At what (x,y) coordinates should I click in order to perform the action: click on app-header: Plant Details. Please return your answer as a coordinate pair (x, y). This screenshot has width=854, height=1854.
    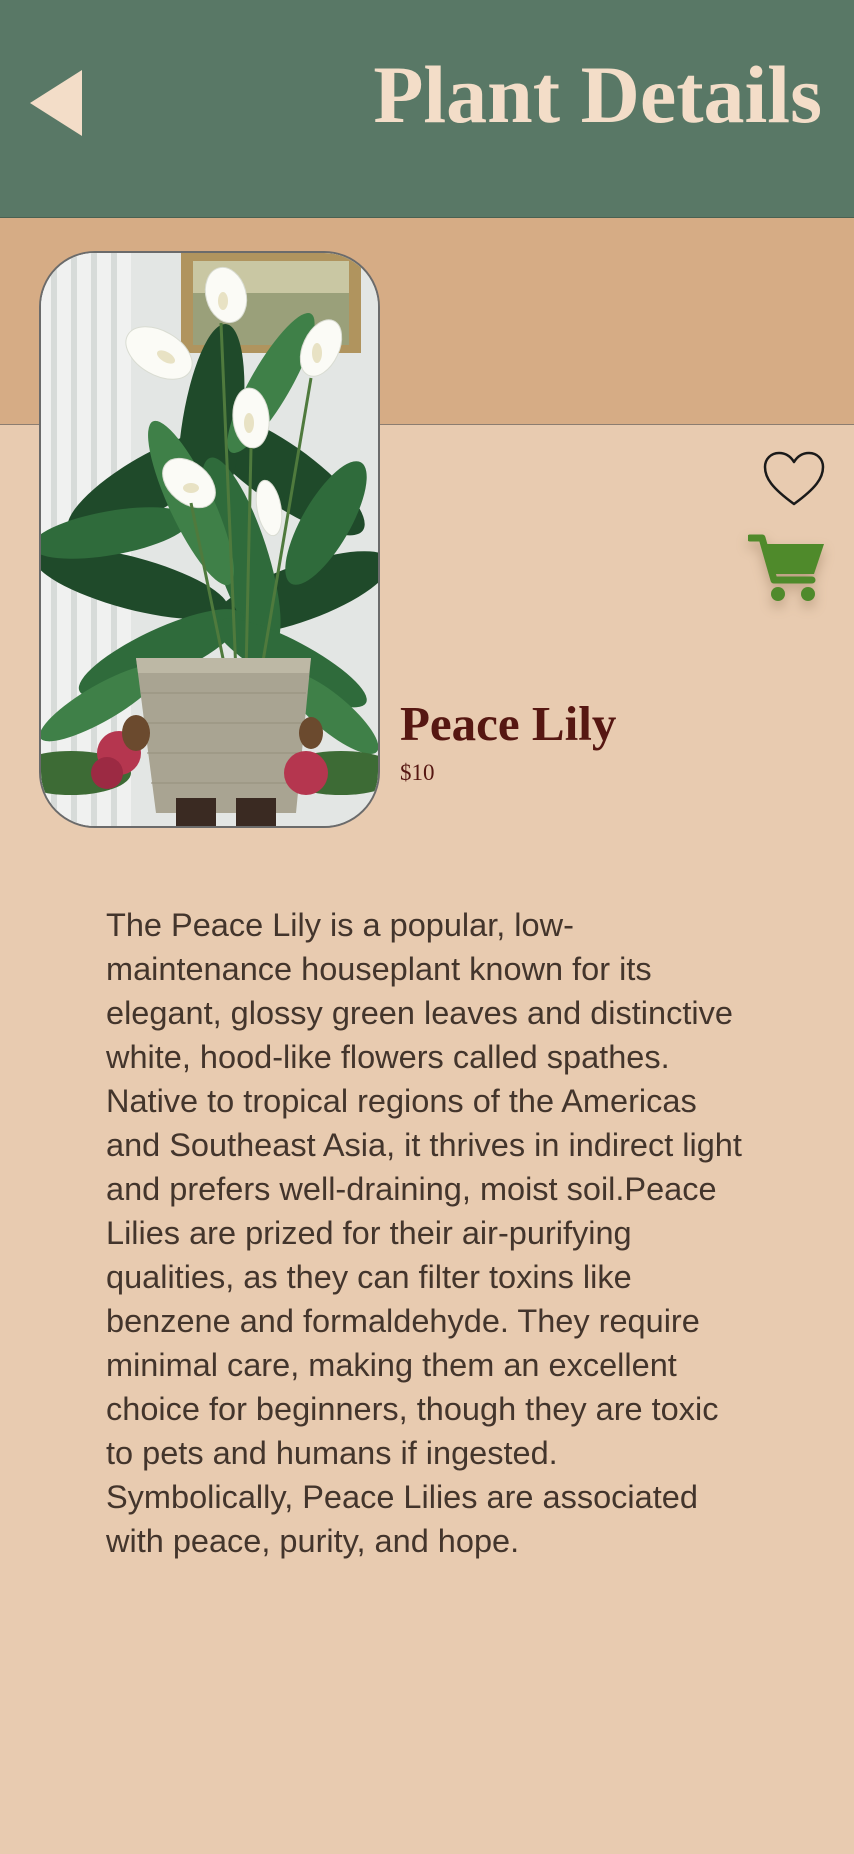
    Looking at the image, I should click on (427, 109).